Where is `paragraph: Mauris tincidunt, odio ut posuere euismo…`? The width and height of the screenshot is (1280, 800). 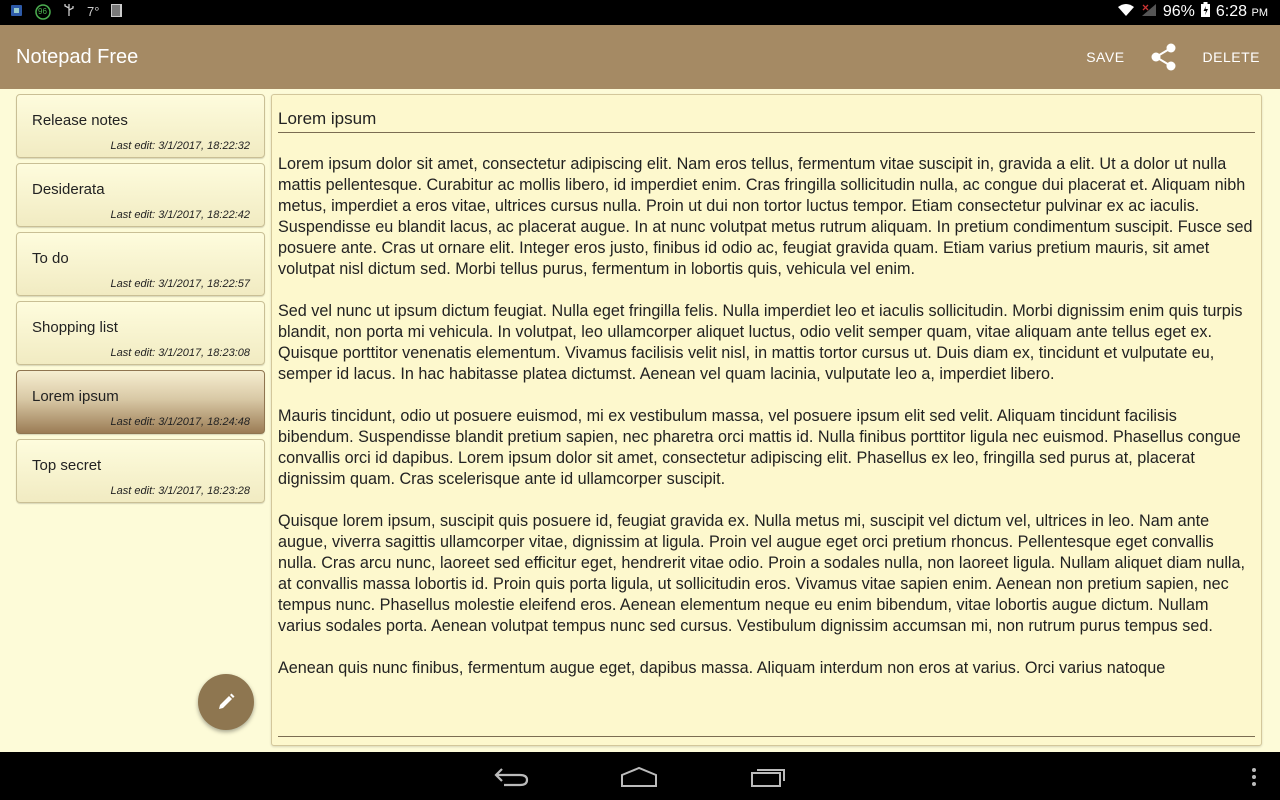 paragraph: Mauris tincidunt, odio ut posuere euismo… is located at coordinates (759, 447).